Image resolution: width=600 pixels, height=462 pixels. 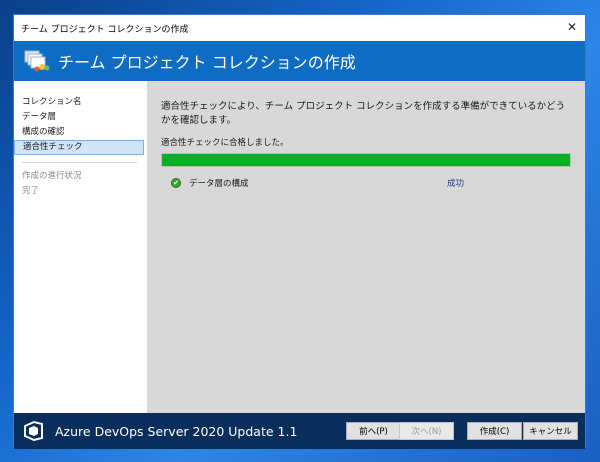 What do you see at coordinates (176, 183) in the screenshot?
I see `success-check-icon: ✔` at bounding box center [176, 183].